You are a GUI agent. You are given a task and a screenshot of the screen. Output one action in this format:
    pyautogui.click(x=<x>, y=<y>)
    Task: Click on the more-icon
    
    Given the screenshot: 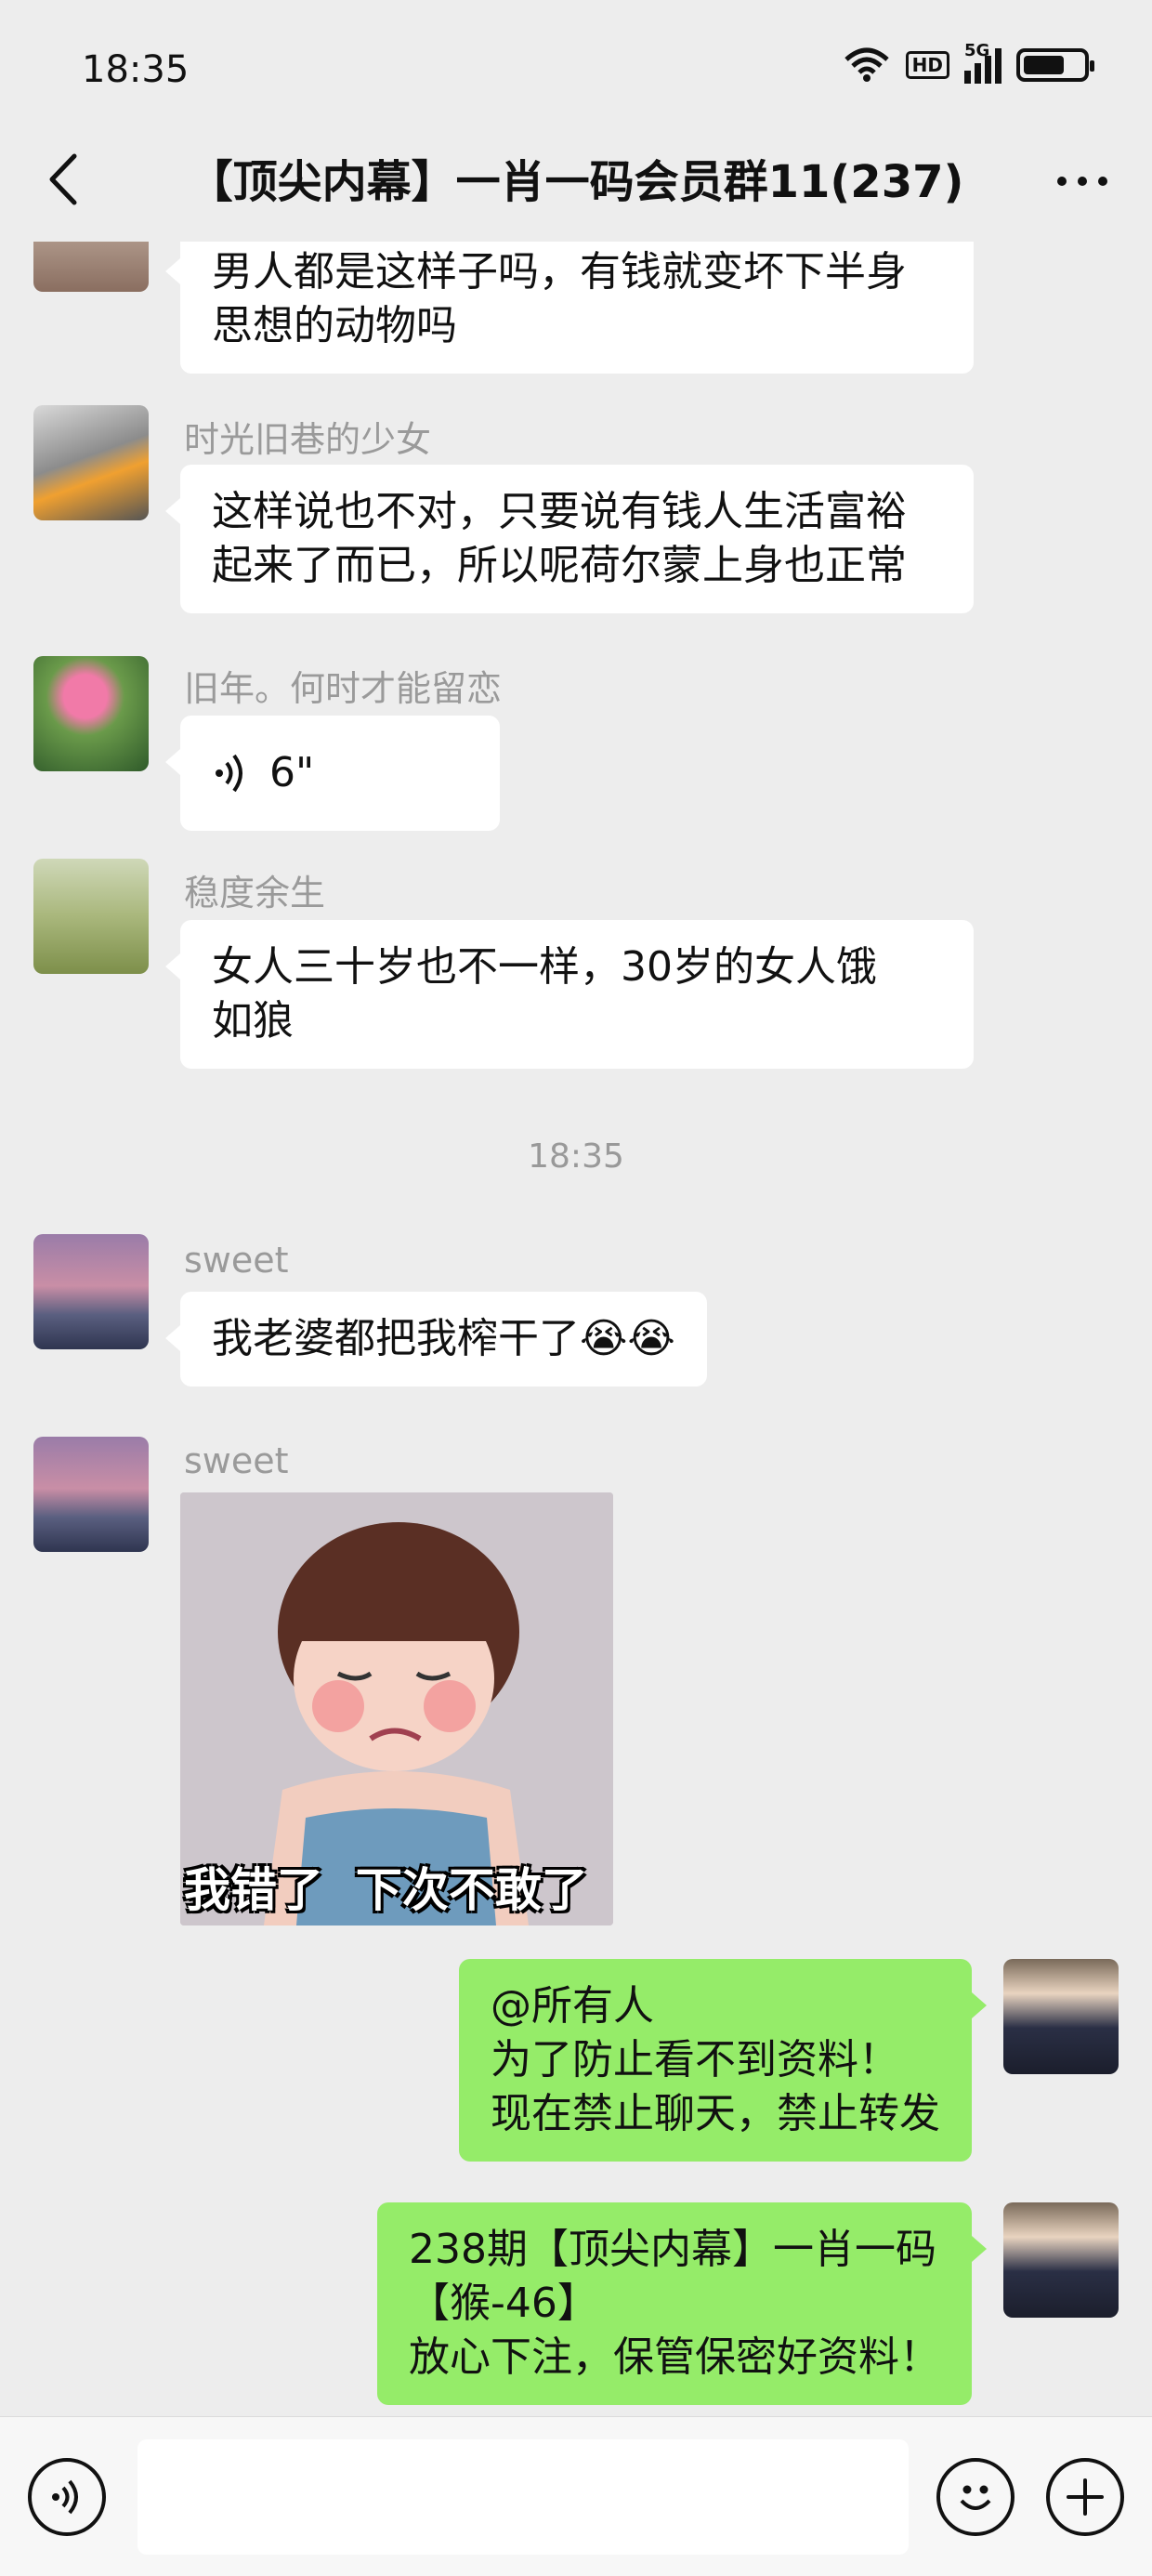 What is the action you would take?
    pyautogui.click(x=1062, y=181)
    